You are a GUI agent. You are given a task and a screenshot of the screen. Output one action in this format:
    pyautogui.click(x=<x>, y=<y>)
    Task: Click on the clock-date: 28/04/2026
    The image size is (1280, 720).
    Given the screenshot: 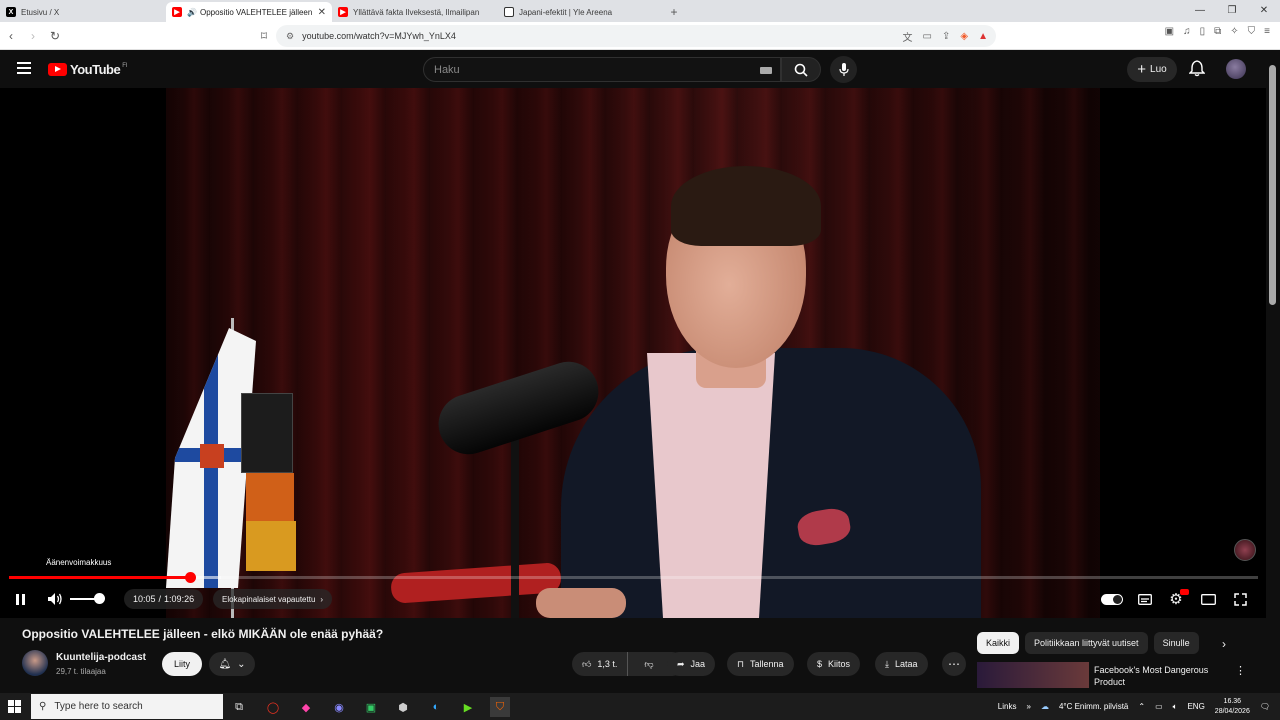 What is the action you would take?
    pyautogui.click(x=1232, y=711)
    